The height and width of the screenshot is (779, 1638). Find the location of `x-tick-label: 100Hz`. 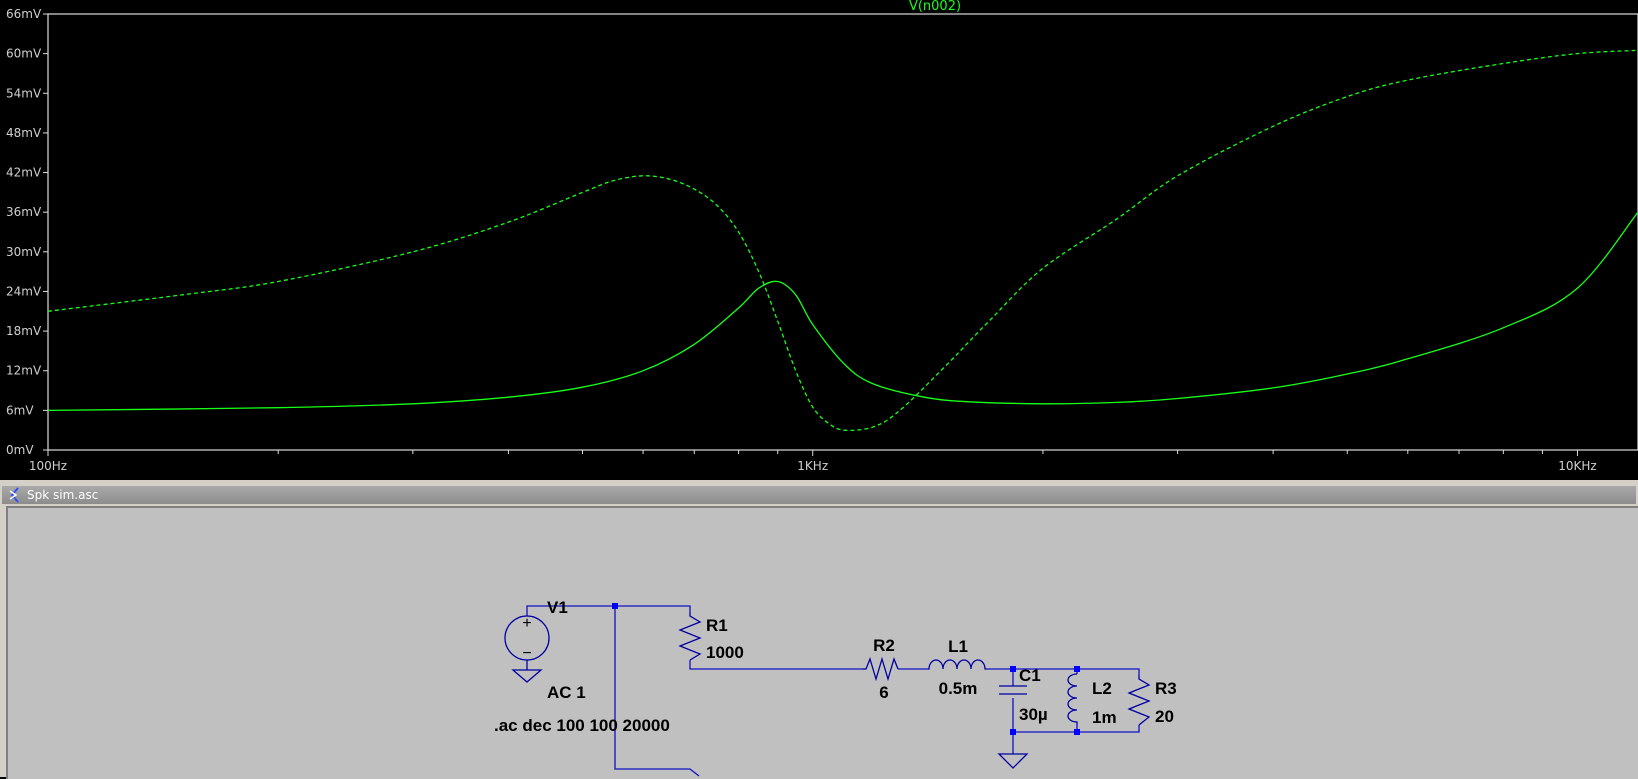

x-tick-label: 100Hz is located at coordinates (48, 466).